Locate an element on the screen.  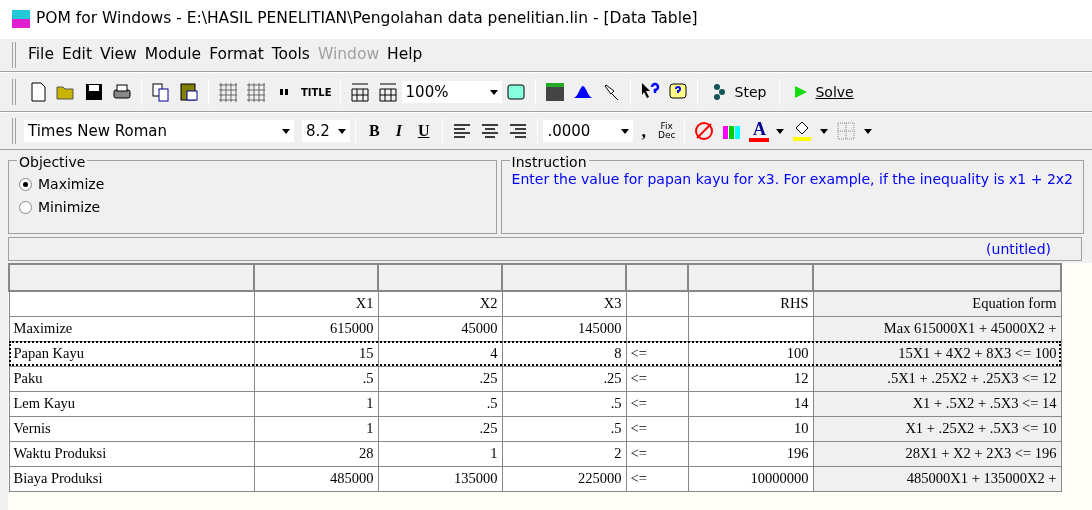
radio-option: Maximize is located at coordinates (252, 184).